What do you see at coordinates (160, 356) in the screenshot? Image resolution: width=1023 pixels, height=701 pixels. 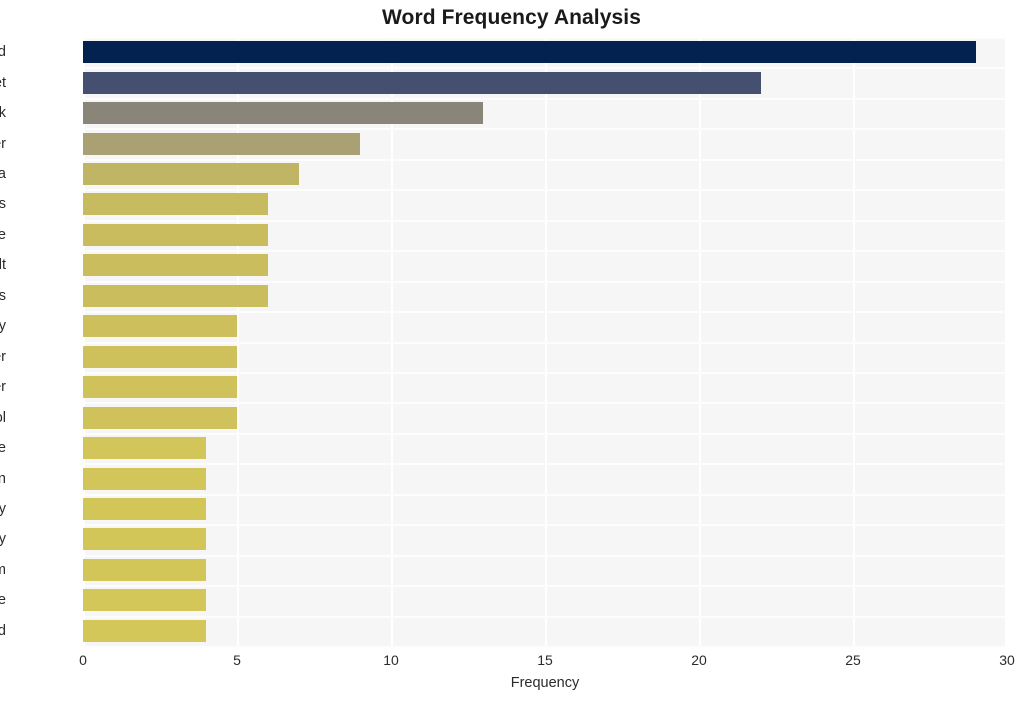 I see `bar-offer` at bounding box center [160, 356].